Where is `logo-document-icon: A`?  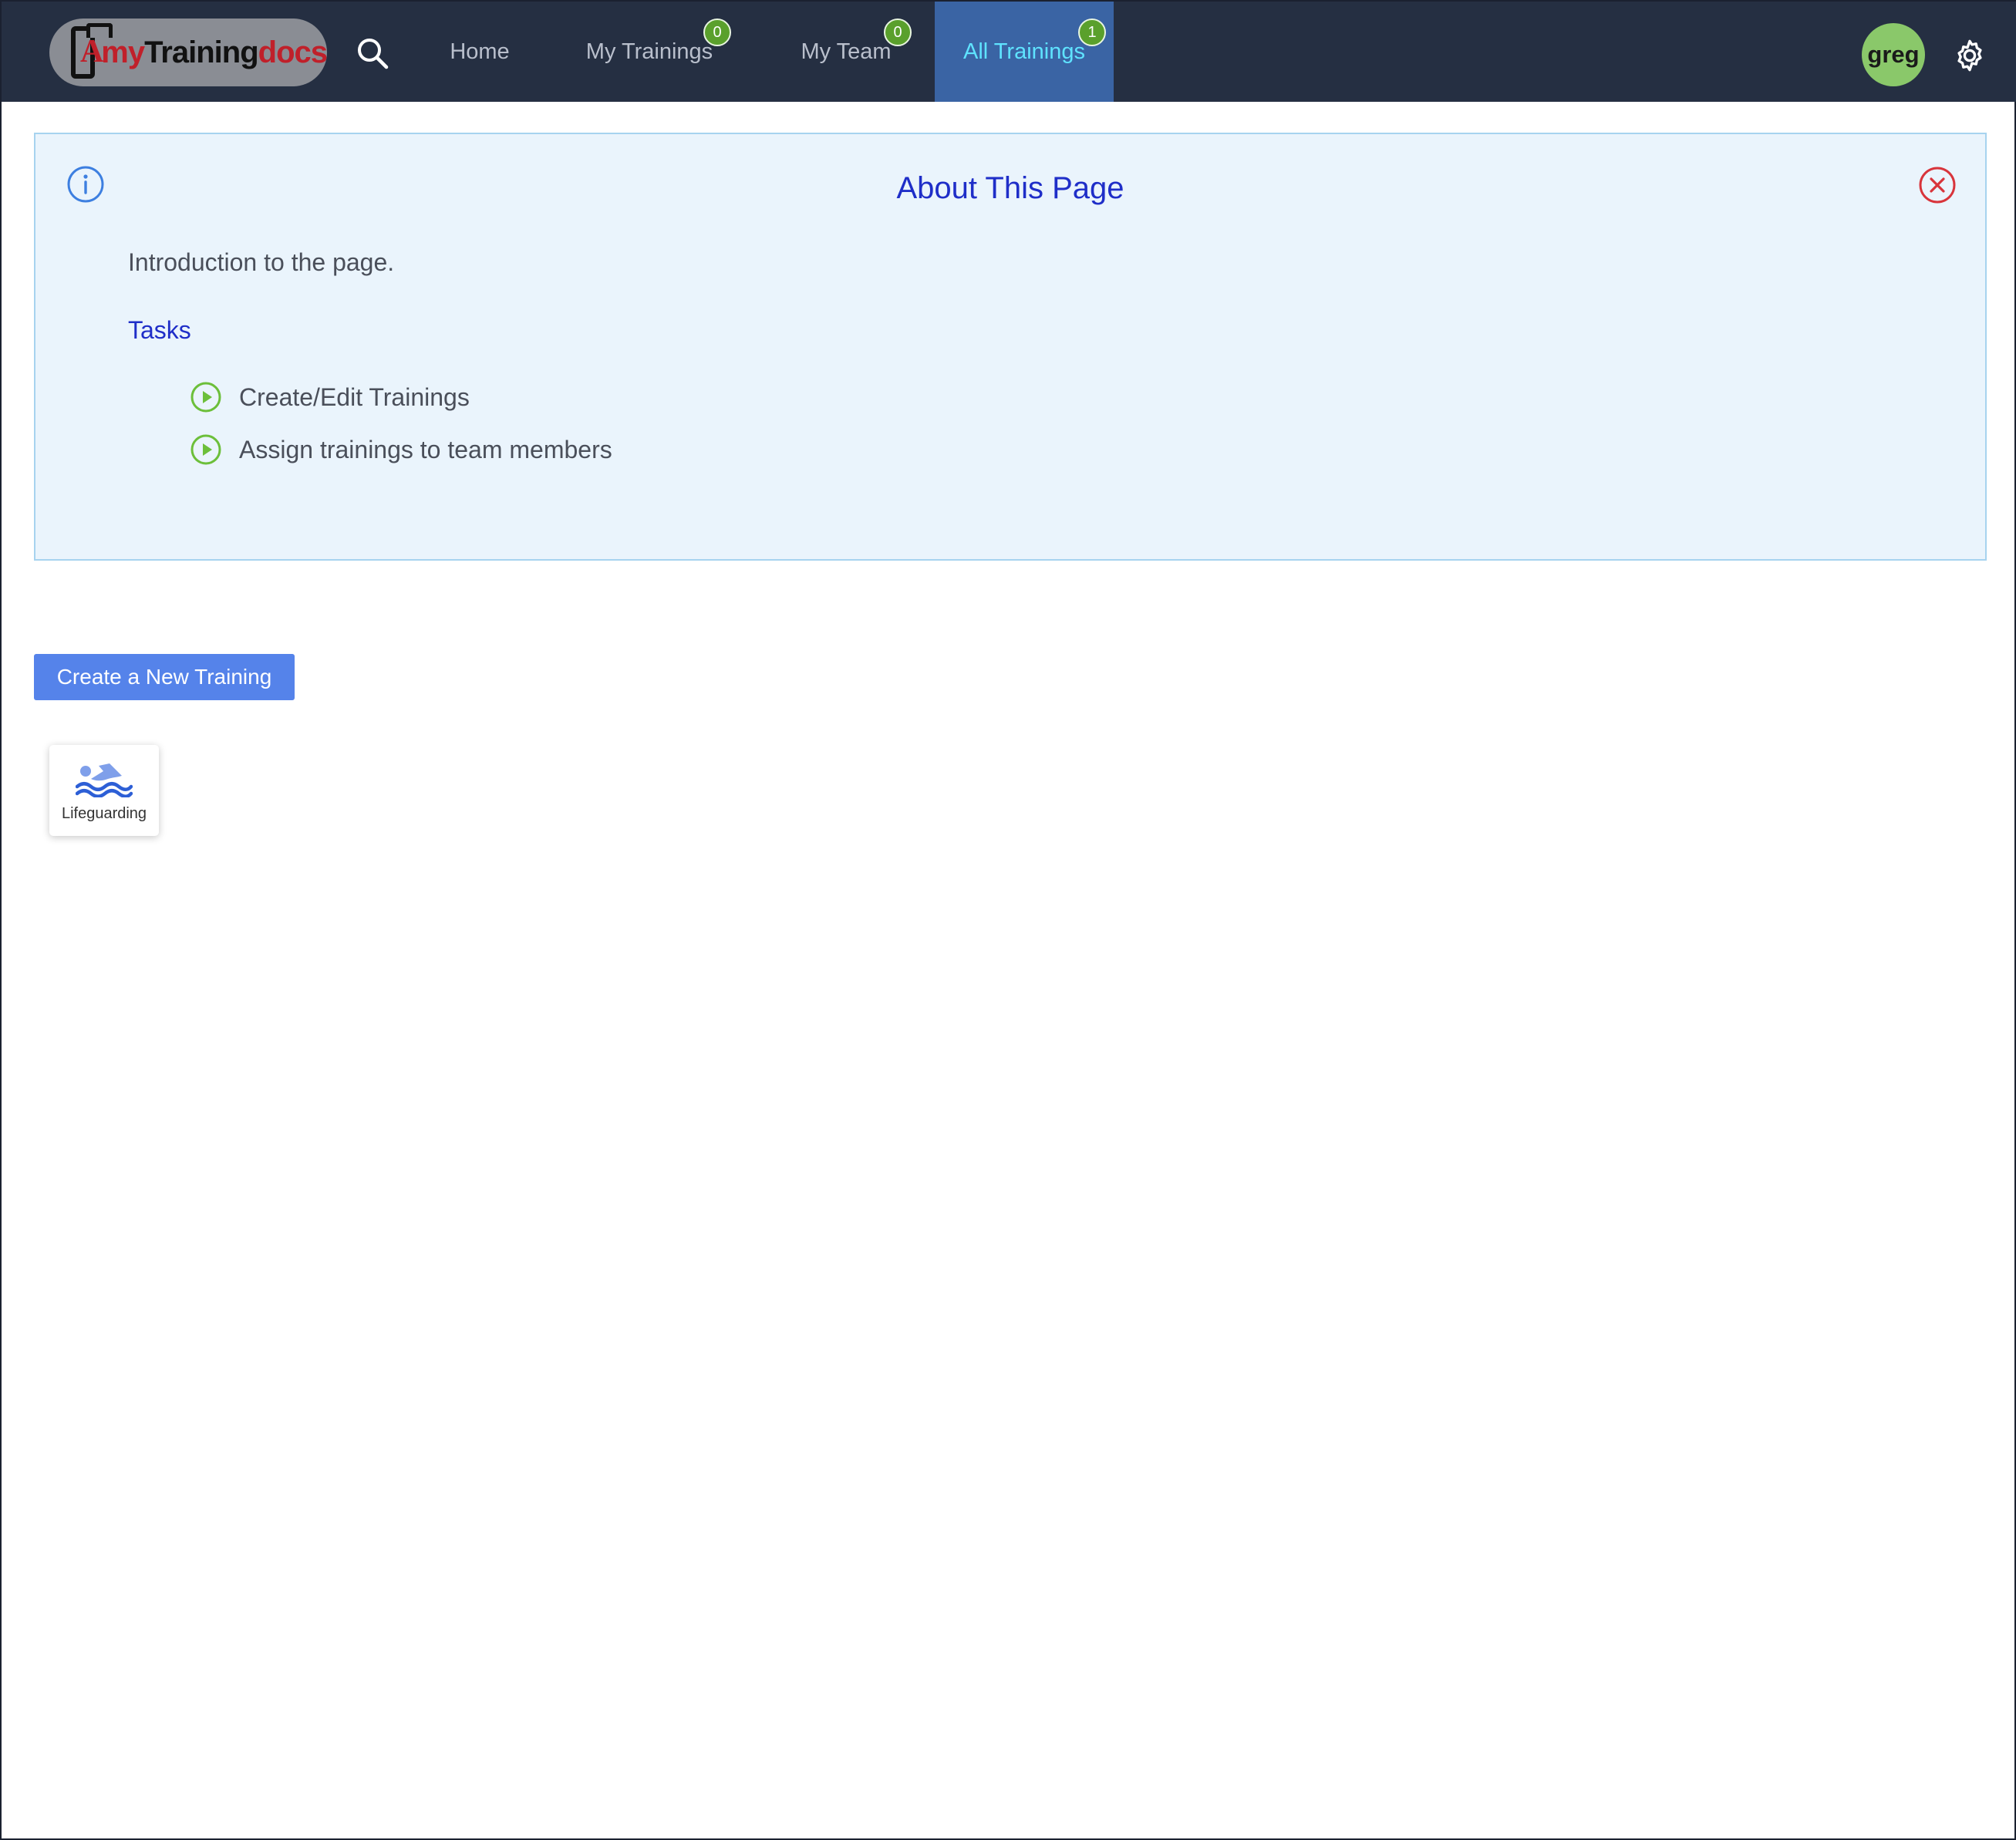
logo-document-icon: A is located at coordinates (92, 51).